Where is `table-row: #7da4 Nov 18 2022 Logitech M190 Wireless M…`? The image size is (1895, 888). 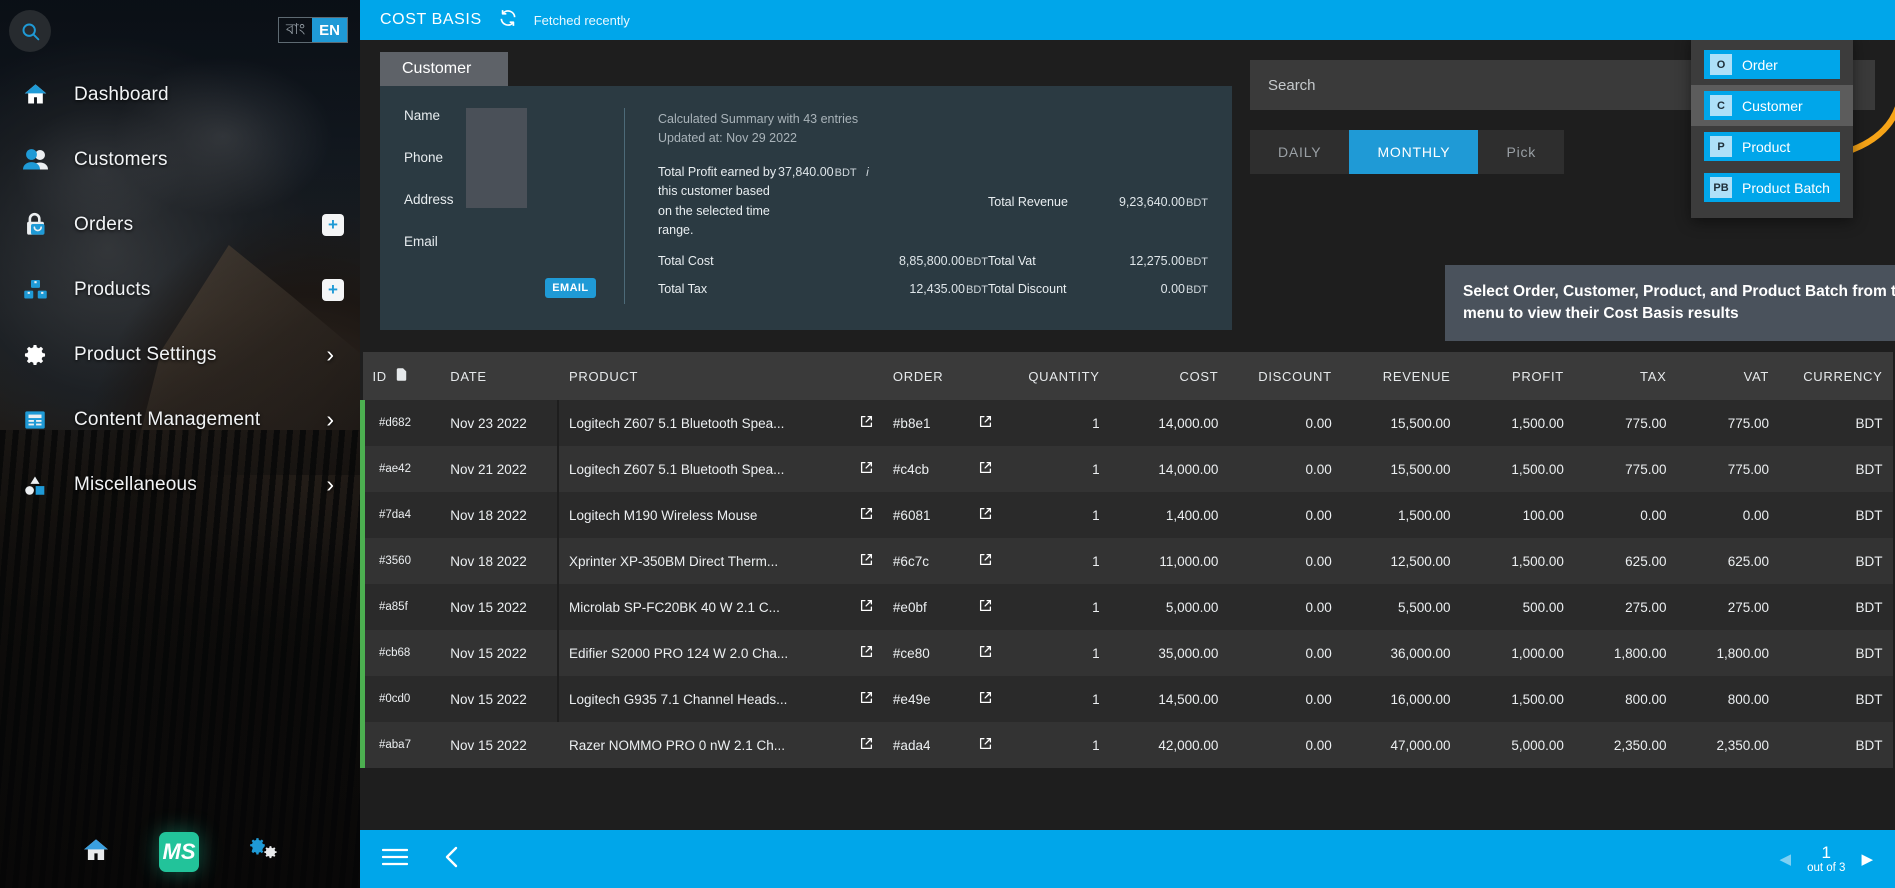 table-row: #7da4 Nov 18 2022 Logitech M190 Wireless M… is located at coordinates (1126, 515).